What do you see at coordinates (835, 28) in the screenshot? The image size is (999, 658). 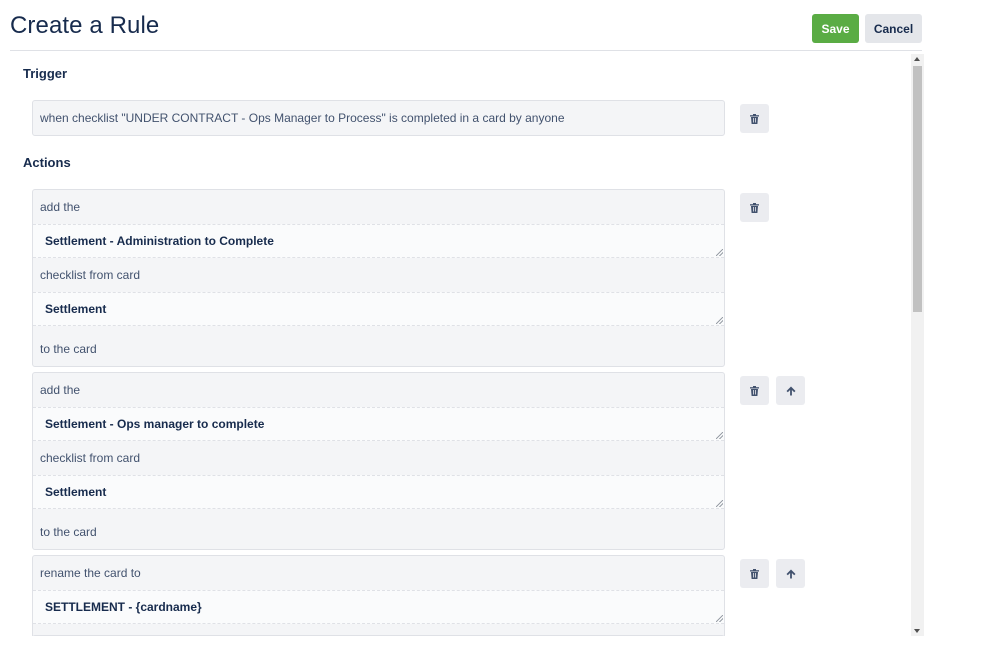 I see `save-button: Save` at bounding box center [835, 28].